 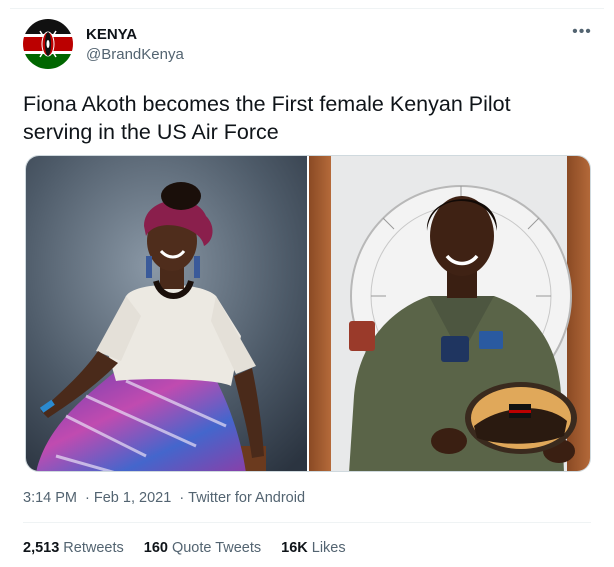 What do you see at coordinates (216, 548) in the screenshot?
I see `quote-tweets-label: Quote Tweets` at bounding box center [216, 548].